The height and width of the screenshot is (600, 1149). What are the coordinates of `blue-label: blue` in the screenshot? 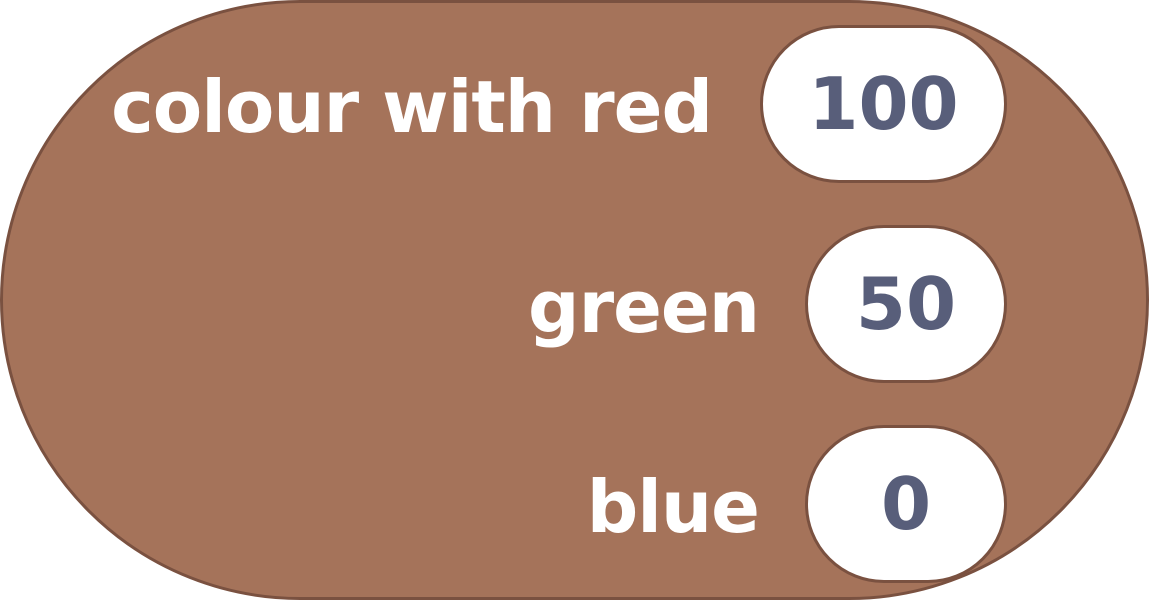 It's located at (673, 507).